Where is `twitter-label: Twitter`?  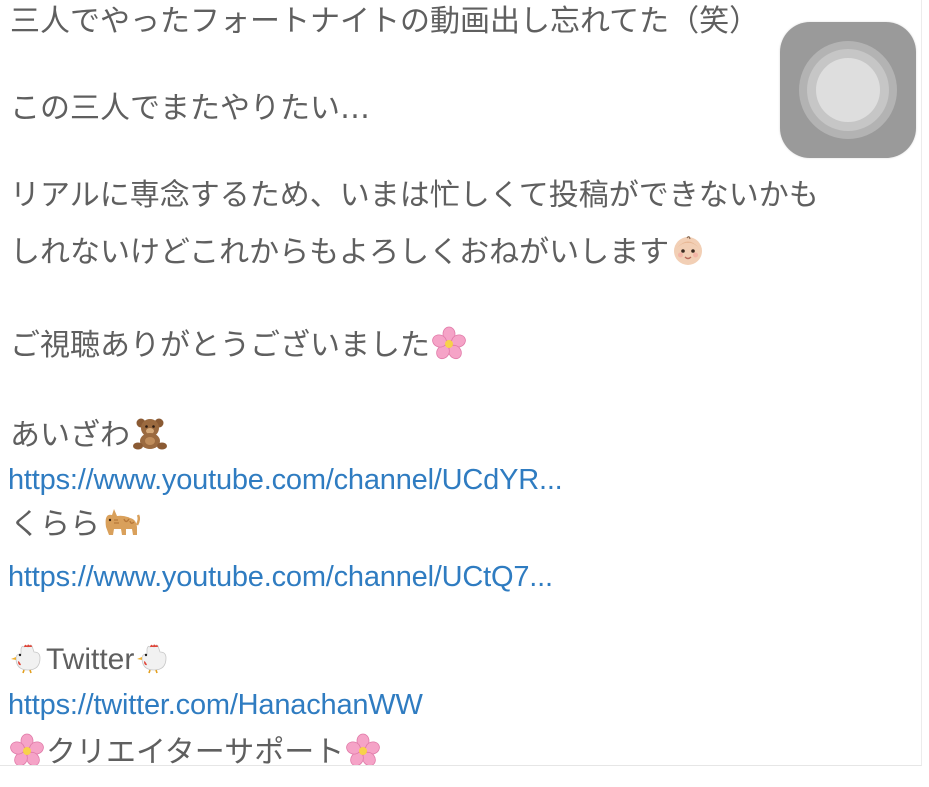 twitter-label: Twitter is located at coordinates (90, 659).